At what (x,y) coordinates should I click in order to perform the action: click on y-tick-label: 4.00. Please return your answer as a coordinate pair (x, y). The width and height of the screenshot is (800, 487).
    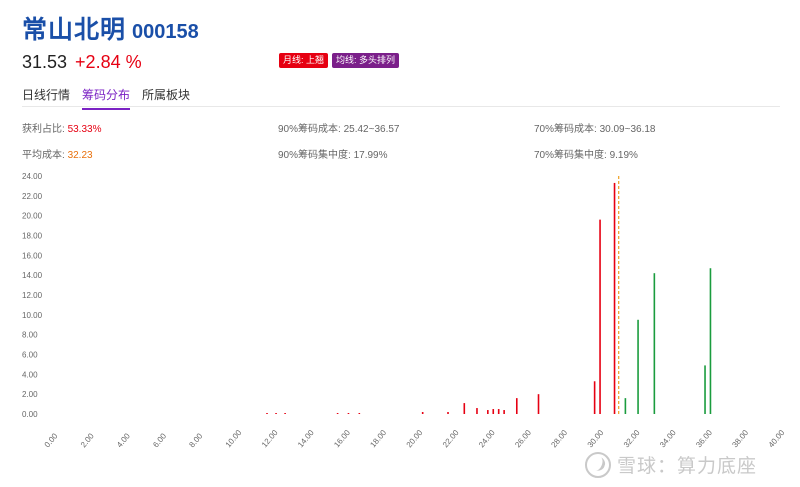
    Looking at the image, I should click on (30, 374).